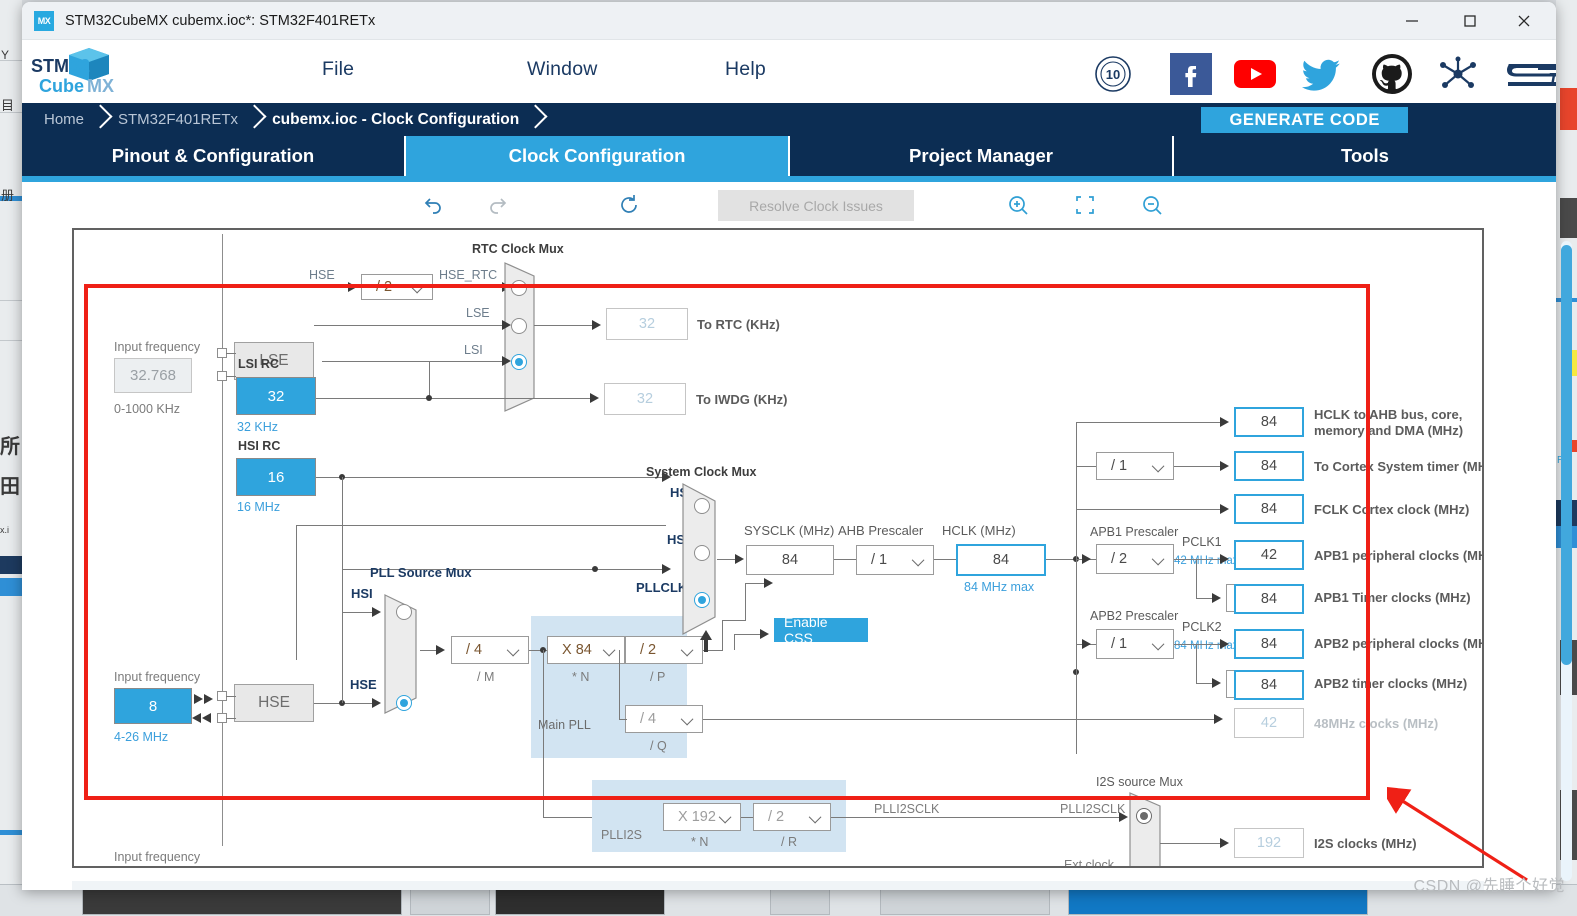 Image resolution: width=1577 pixels, height=916 pixels. What do you see at coordinates (1134, 532) in the screenshot?
I see `apb1-prescaler-label: APB1 Prescaler` at bounding box center [1134, 532].